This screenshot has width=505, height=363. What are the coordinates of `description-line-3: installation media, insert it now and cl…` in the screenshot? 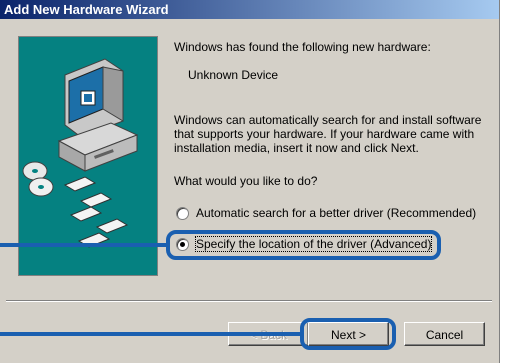 It's located at (296, 148).